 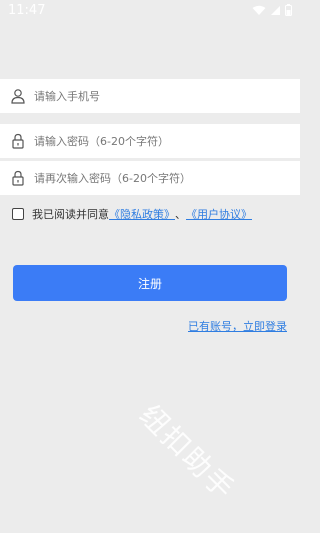 I want to click on signal-icon, so click(x=275, y=10).